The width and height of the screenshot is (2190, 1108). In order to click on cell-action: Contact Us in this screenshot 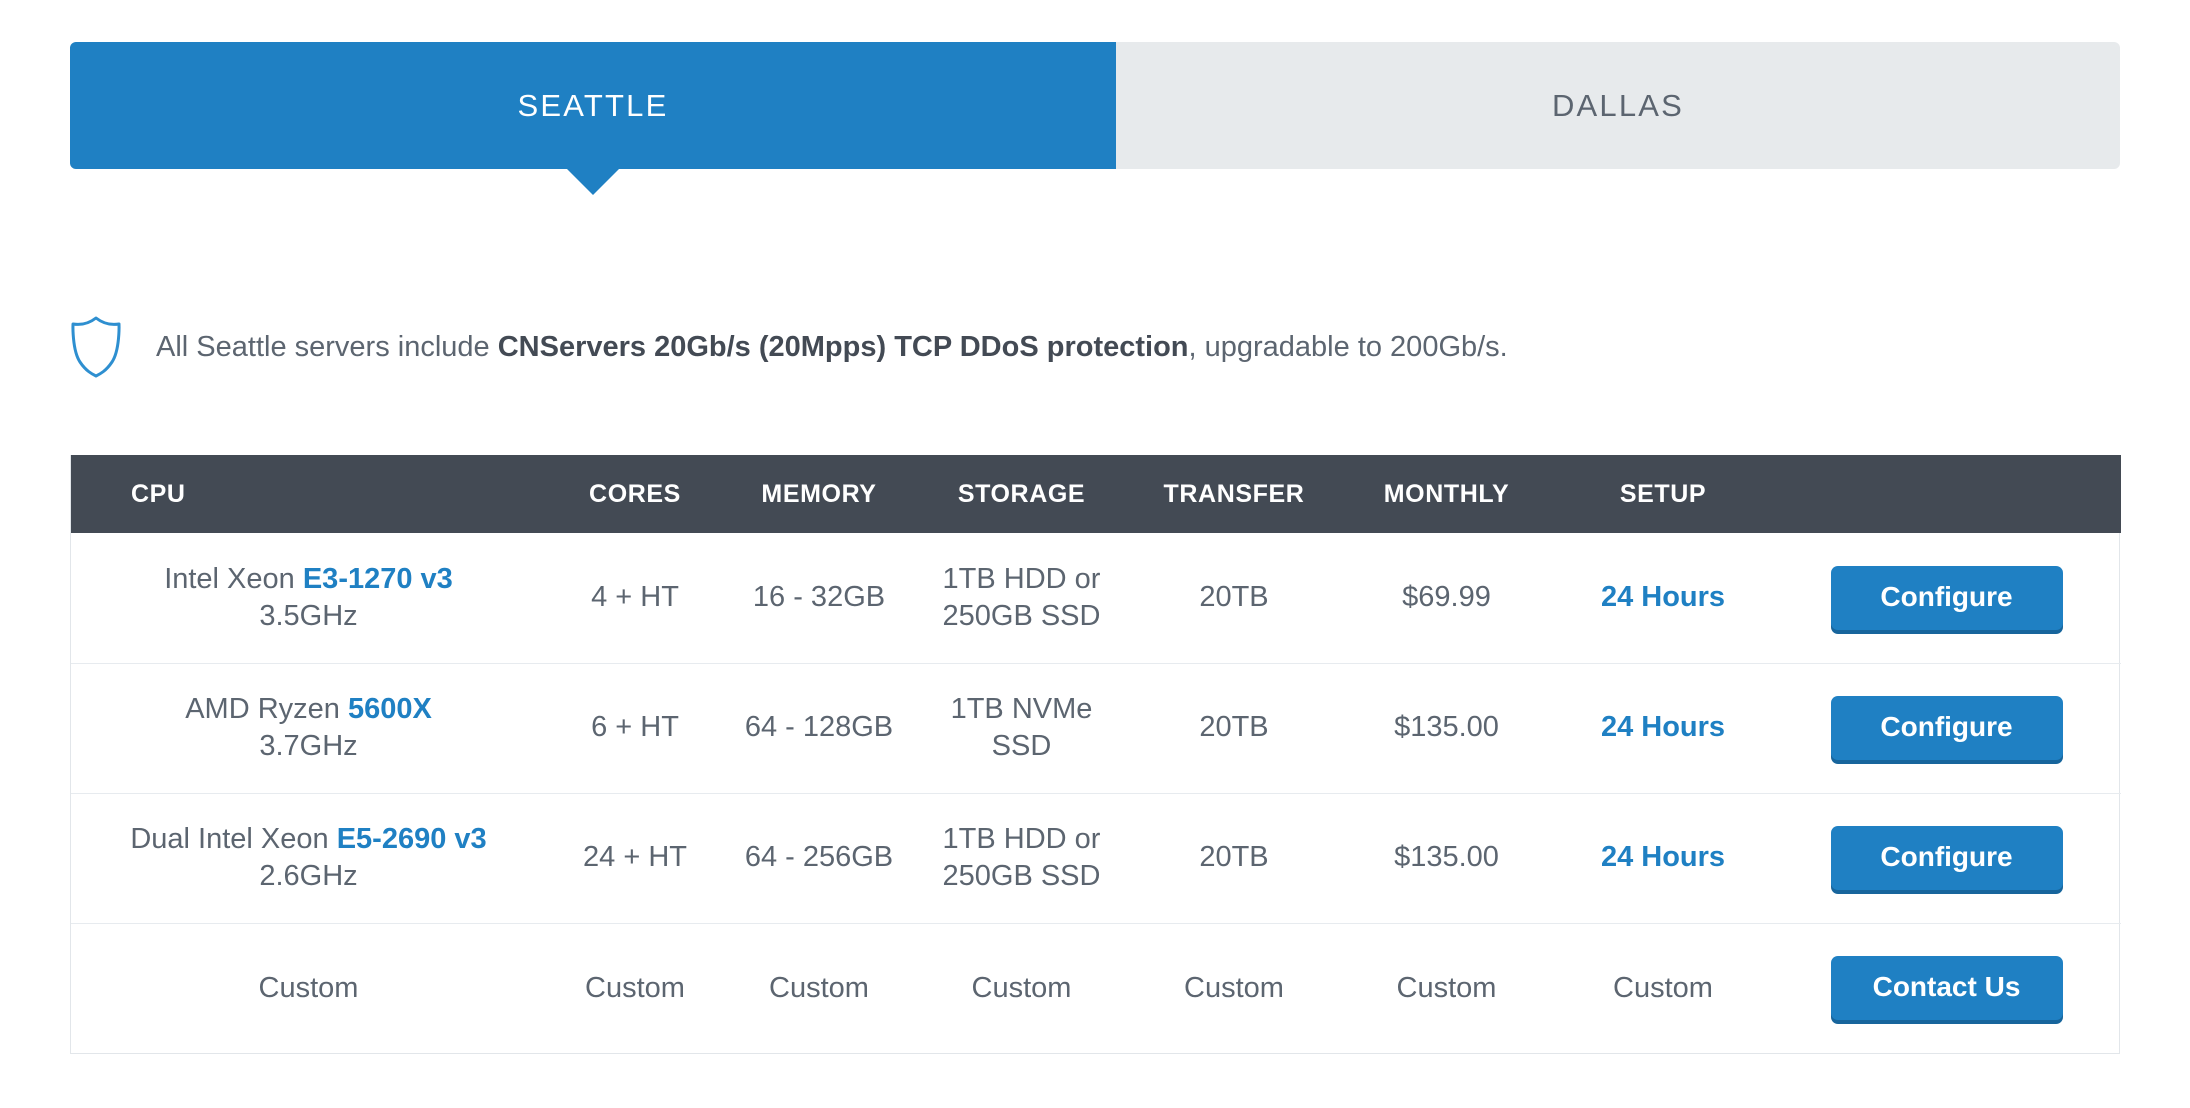, I will do `click(1946, 987)`.